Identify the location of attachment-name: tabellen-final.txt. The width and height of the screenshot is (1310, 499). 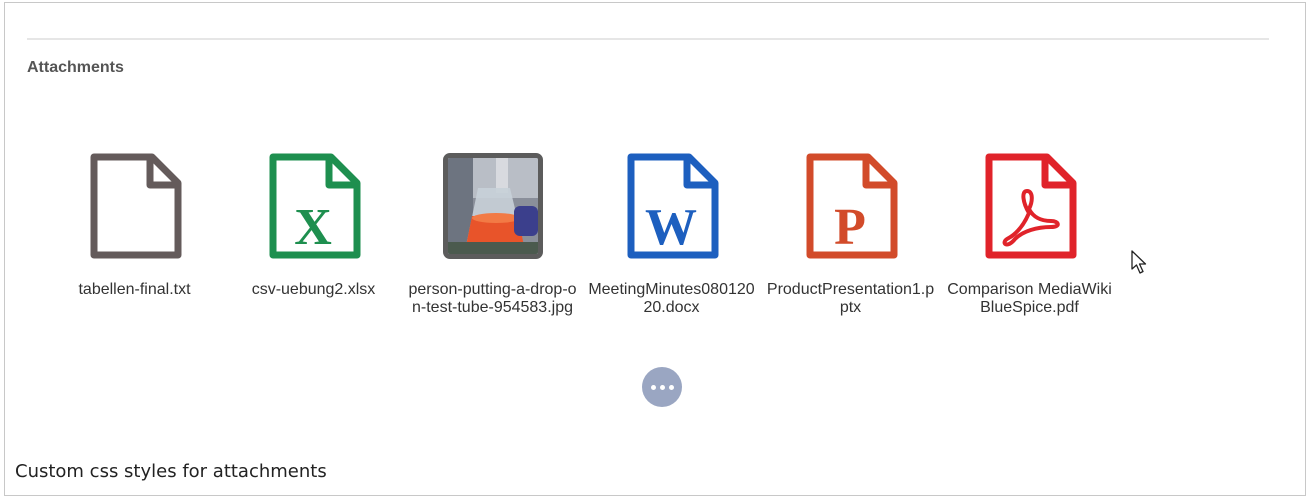
(134, 289).